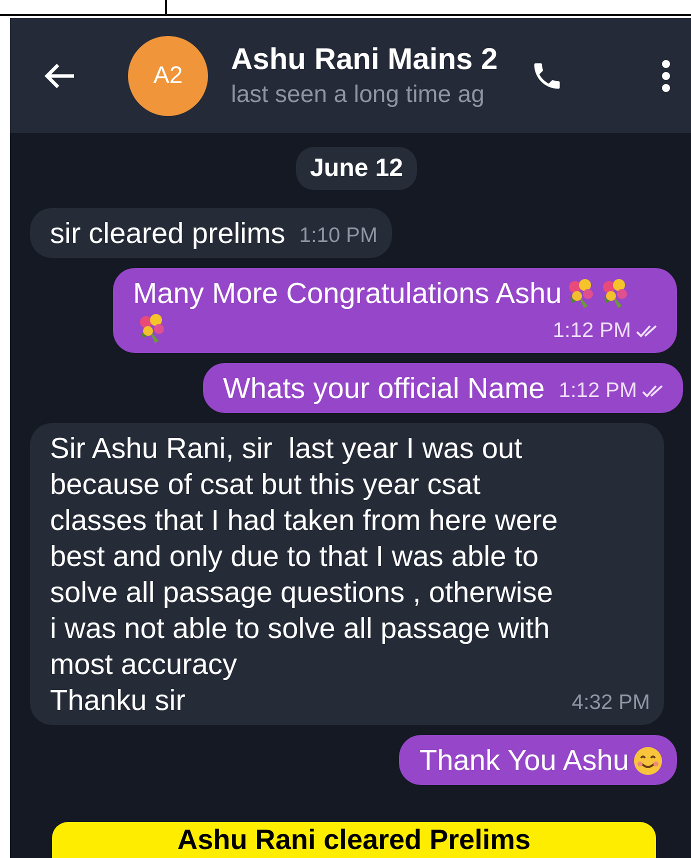  I want to click on message-time: 4:32 PM, so click(611, 703).